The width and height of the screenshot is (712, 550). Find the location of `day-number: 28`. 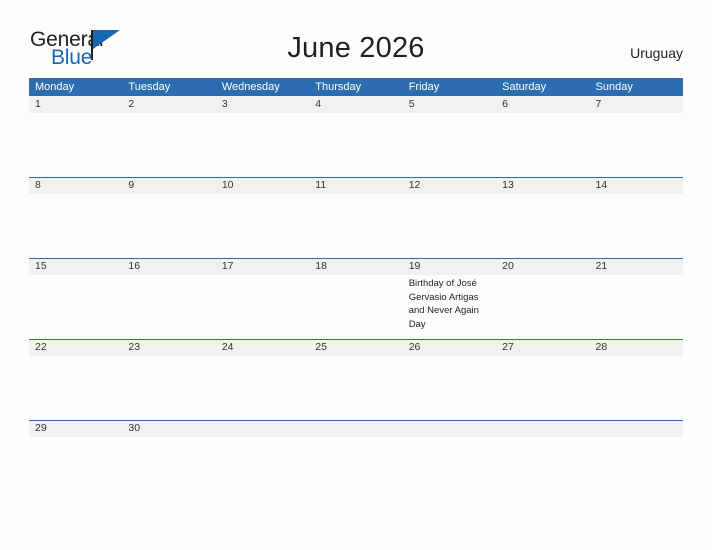

day-number: 28 is located at coordinates (601, 347).